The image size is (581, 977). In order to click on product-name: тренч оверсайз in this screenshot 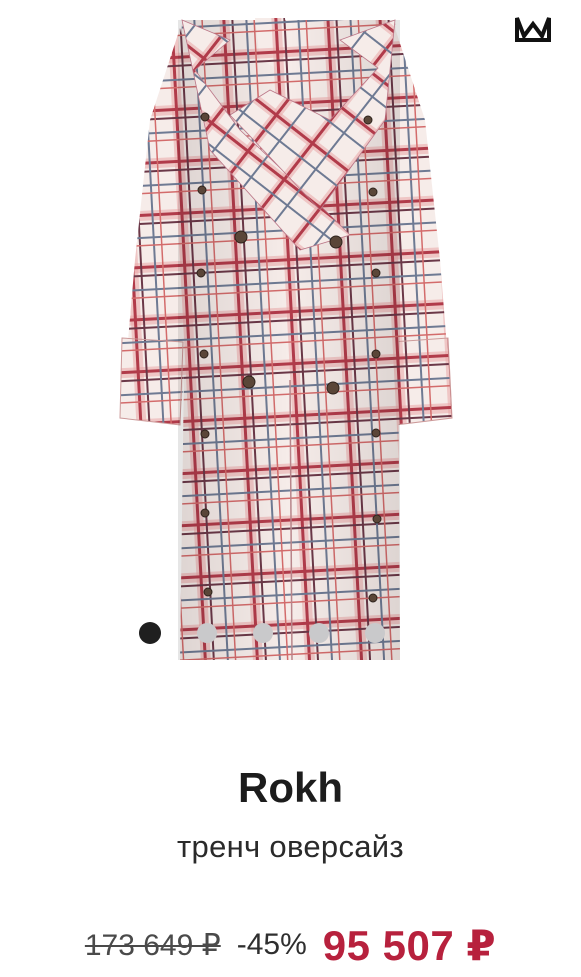, I will do `click(290, 846)`.